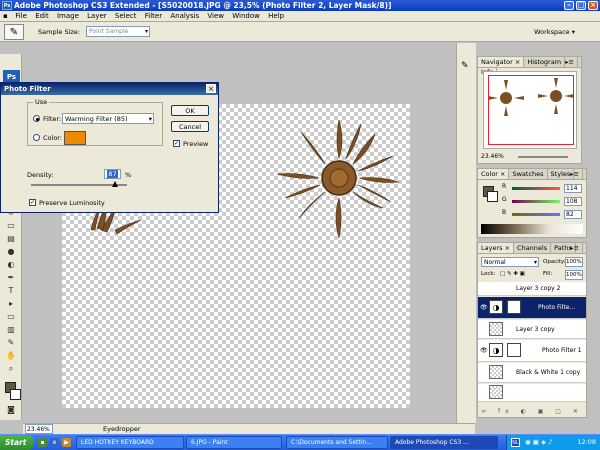 Image resolution: width=600 pixels, height=450 pixels. Describe the element at coordinates (543, 157) in the screenshot. I see `navigator-zoom-slider` at that location.